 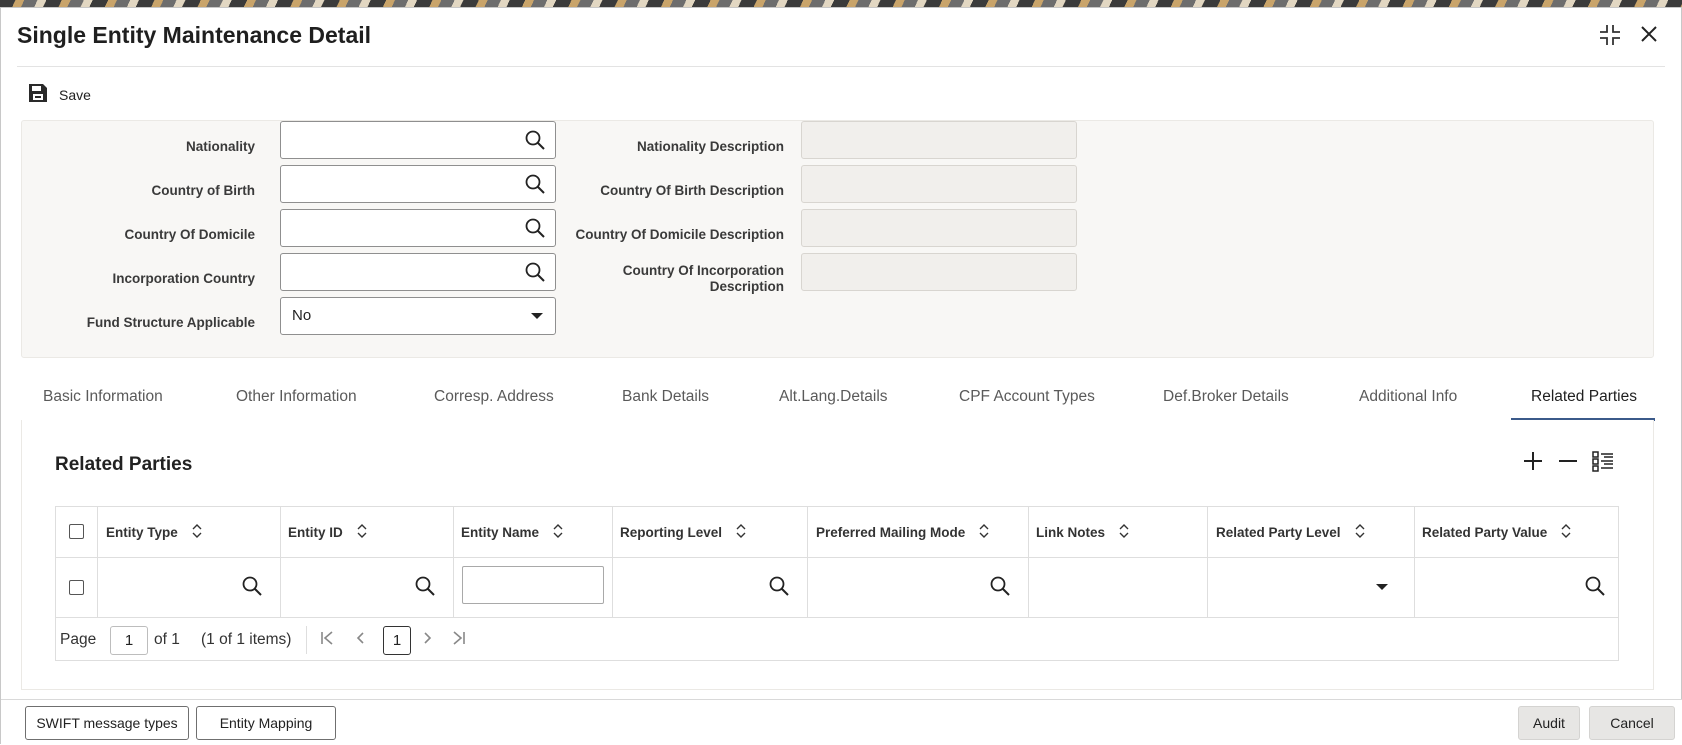 I want to click on save-button: Save, so click(x=59, y=95).